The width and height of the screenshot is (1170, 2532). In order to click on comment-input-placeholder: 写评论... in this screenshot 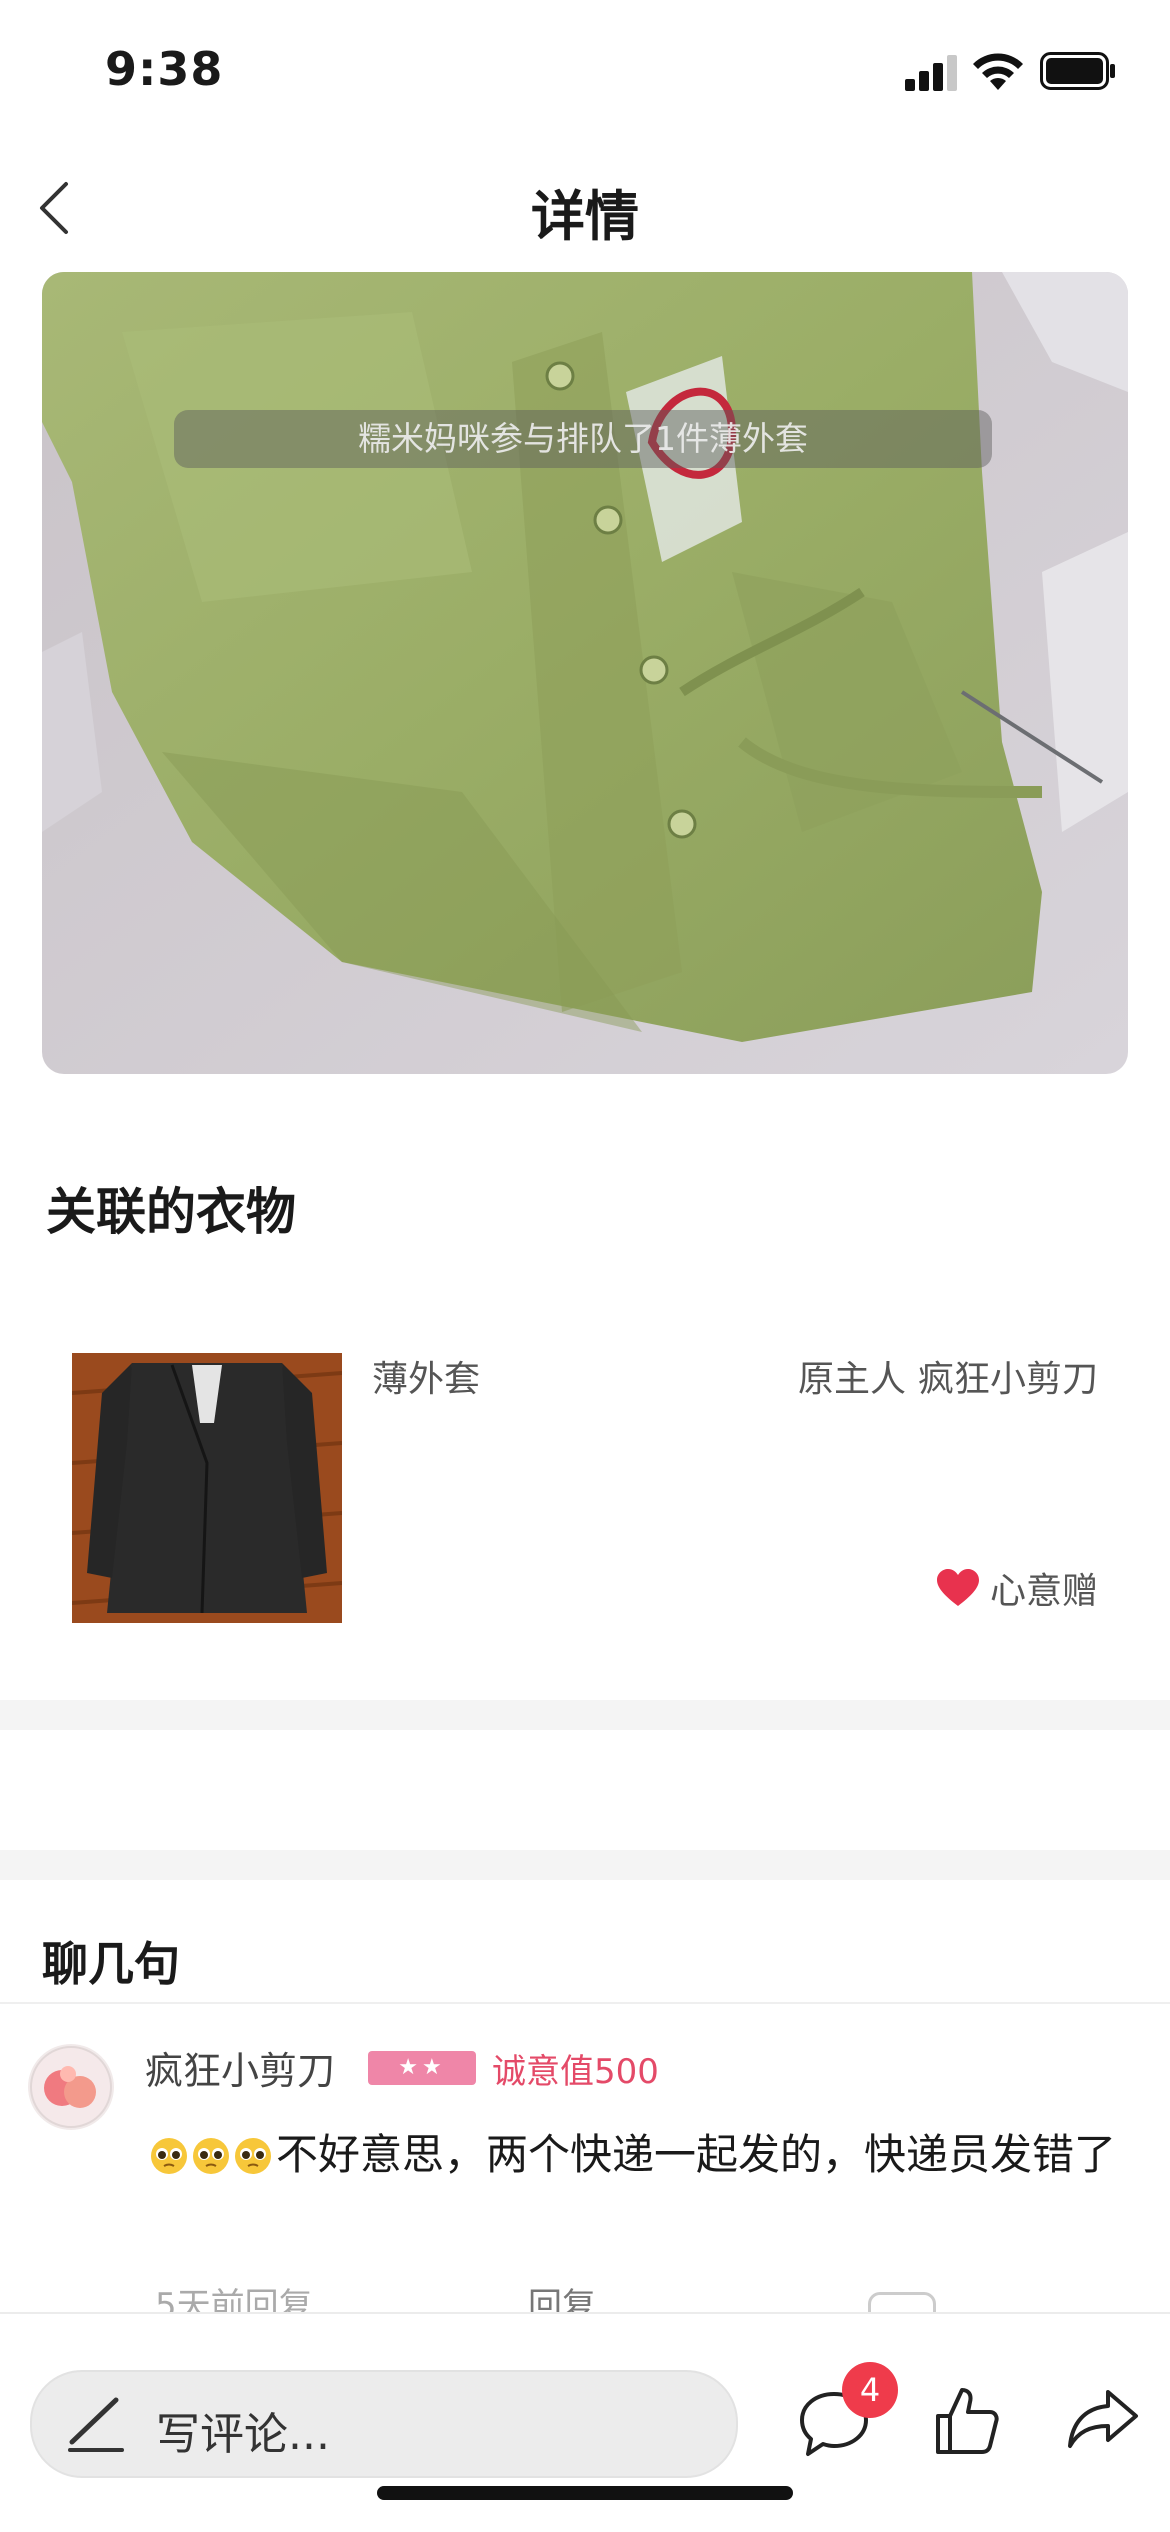, I will do `click(243, 2434)`.